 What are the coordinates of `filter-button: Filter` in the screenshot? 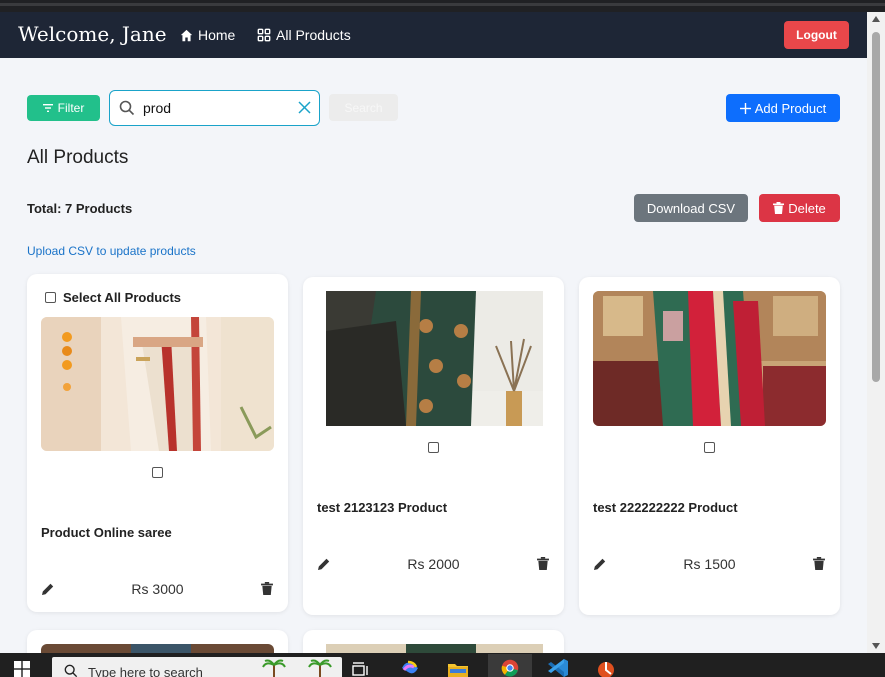 It's located at (63, 108).